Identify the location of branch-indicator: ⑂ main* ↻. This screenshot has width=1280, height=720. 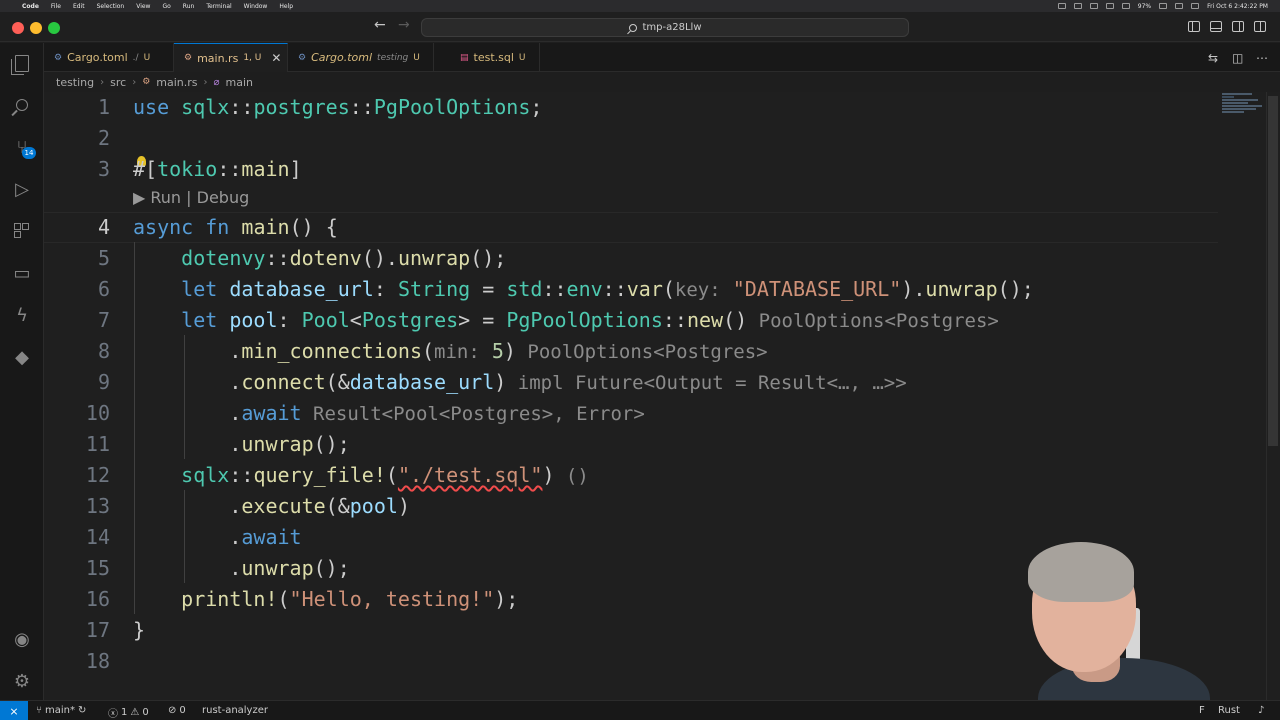
(61, 710).